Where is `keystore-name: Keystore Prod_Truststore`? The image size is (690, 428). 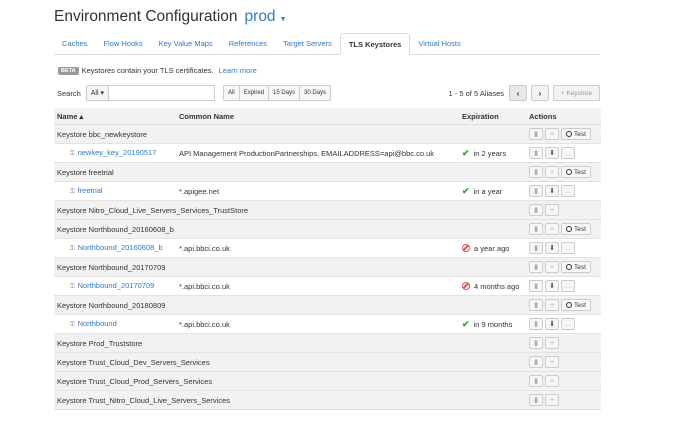
keystore-name: Keystore Prod_Truststore is located at coordinates (99, 343).